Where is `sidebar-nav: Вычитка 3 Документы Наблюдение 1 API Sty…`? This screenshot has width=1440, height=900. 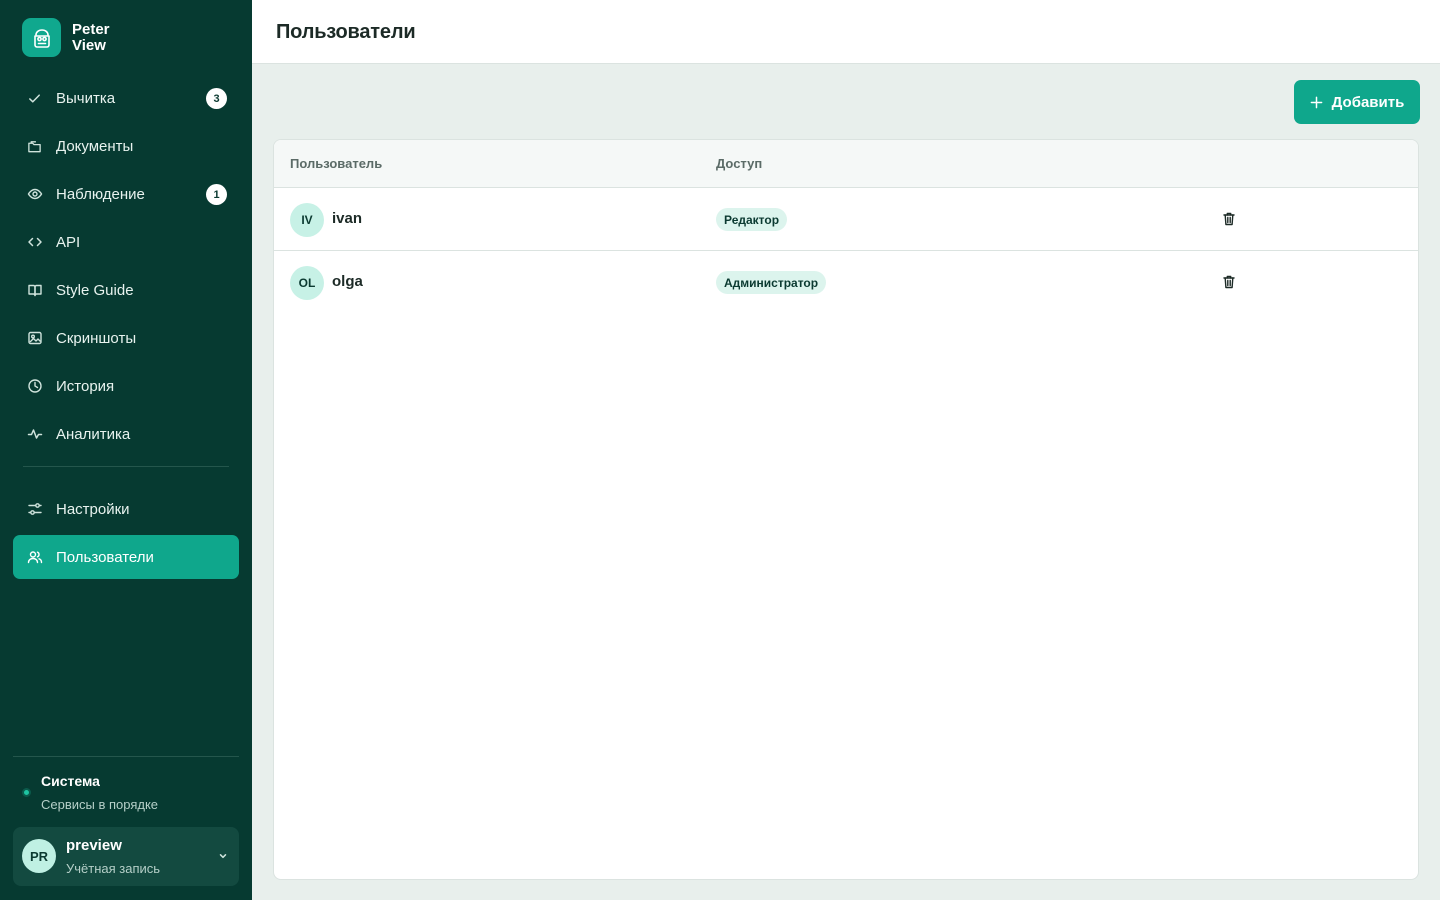
sidebar-nav: Вычитка 3 Документы Наблюдение 1 API Sty… is located at coordinates (126, 329).